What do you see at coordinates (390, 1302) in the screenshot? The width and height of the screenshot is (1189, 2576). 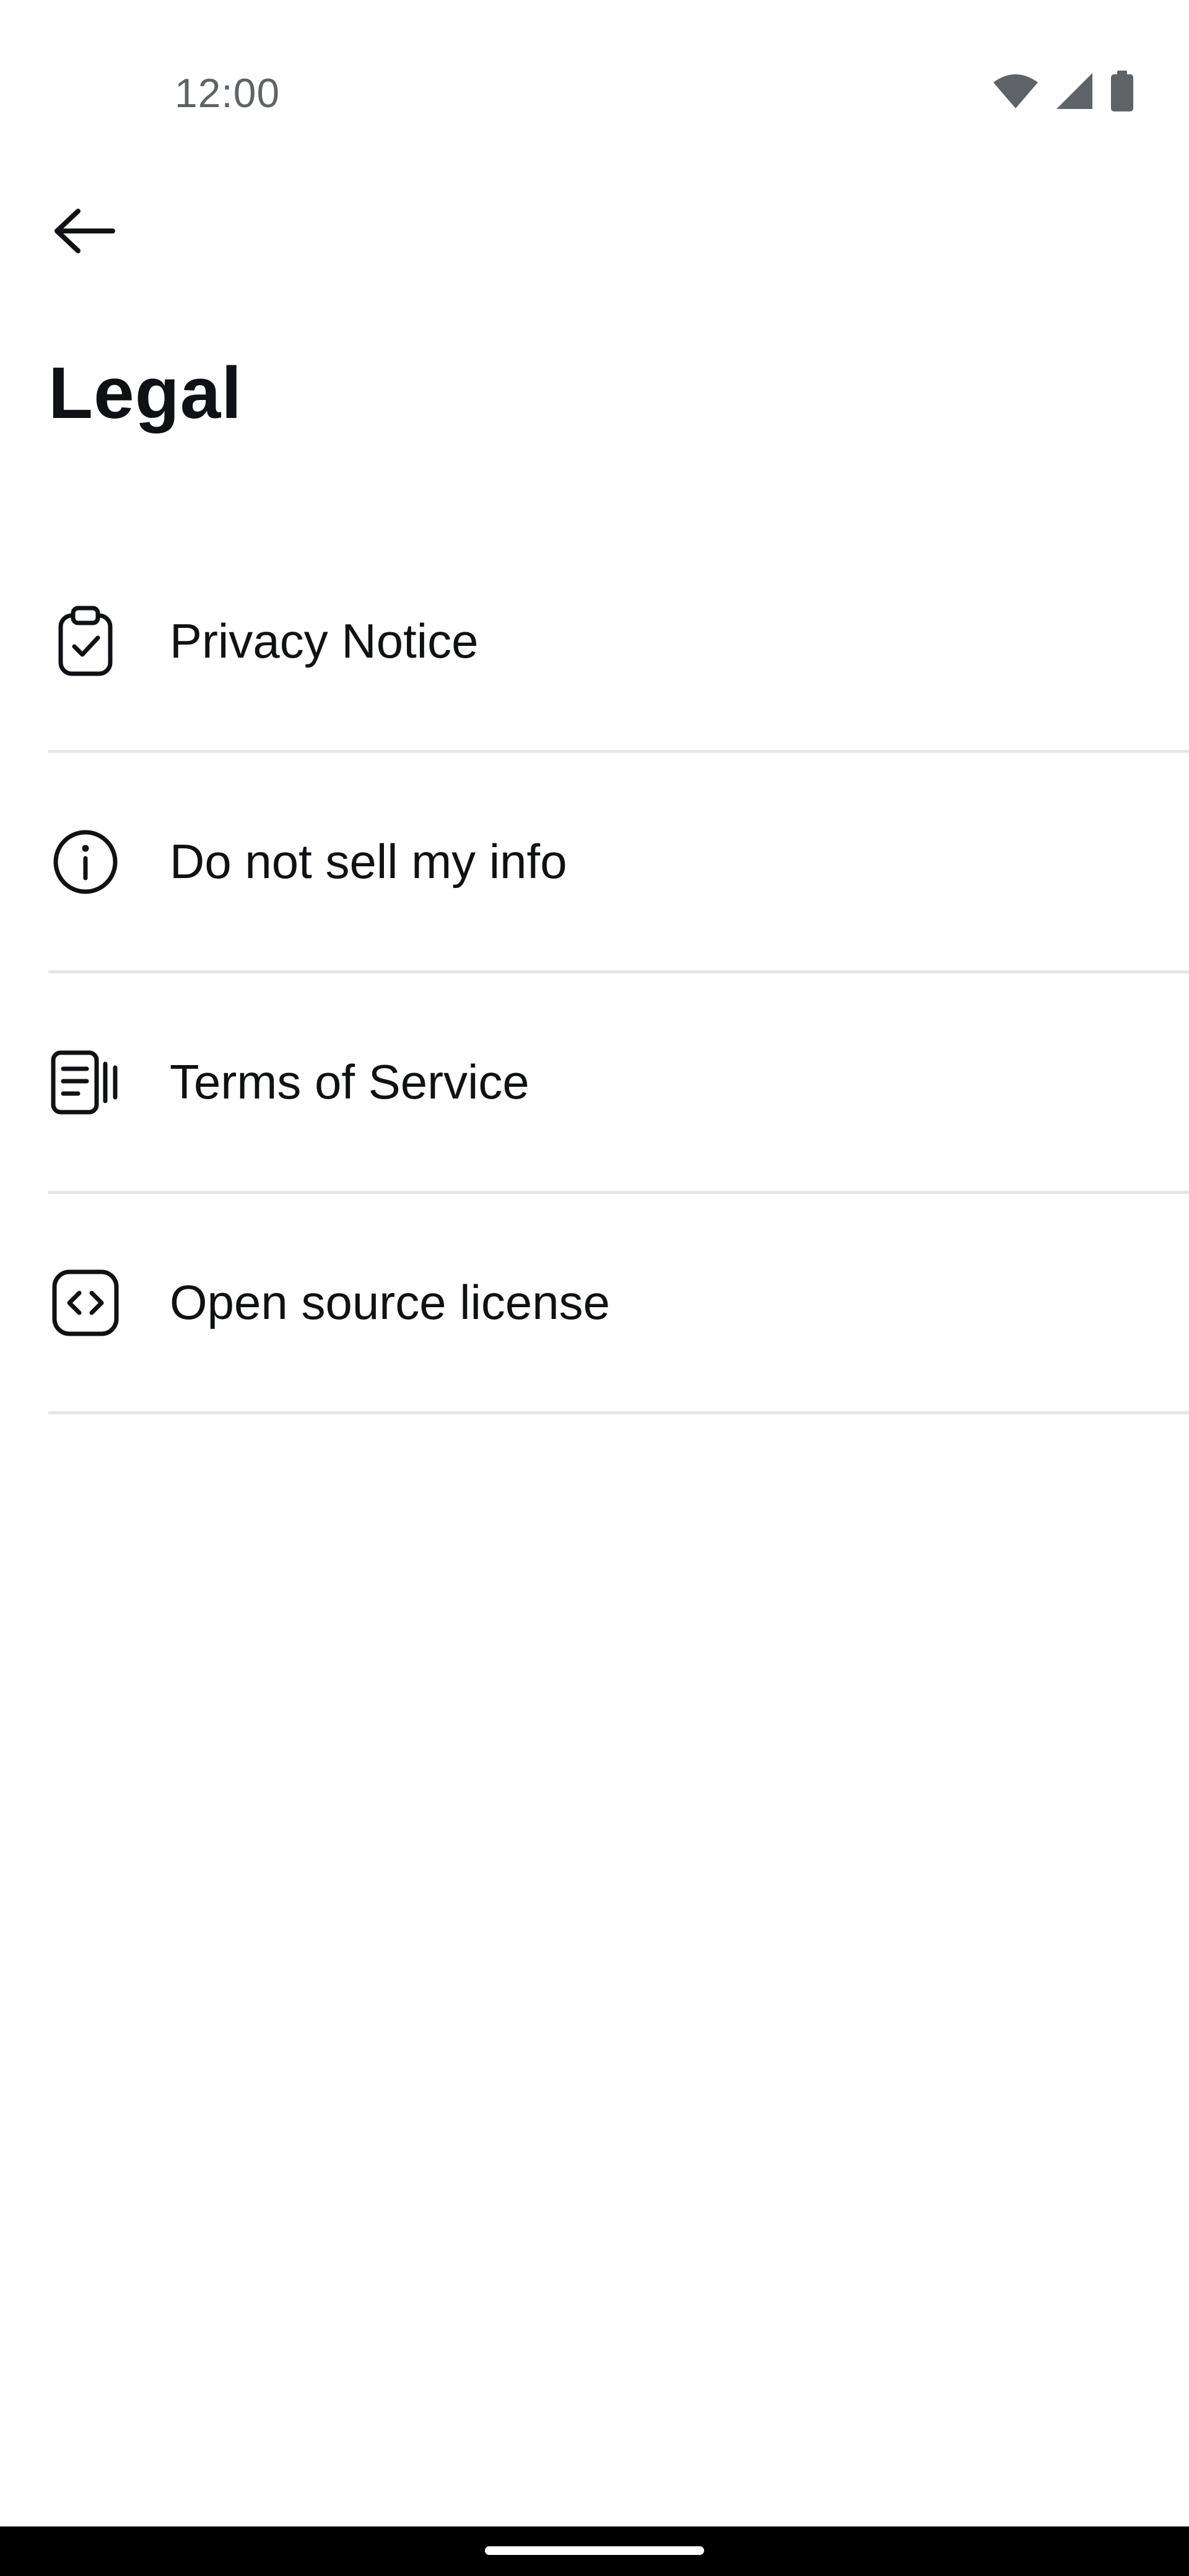 I see `open-source-license-label: Open source license` at bounding box center [390, 1302].